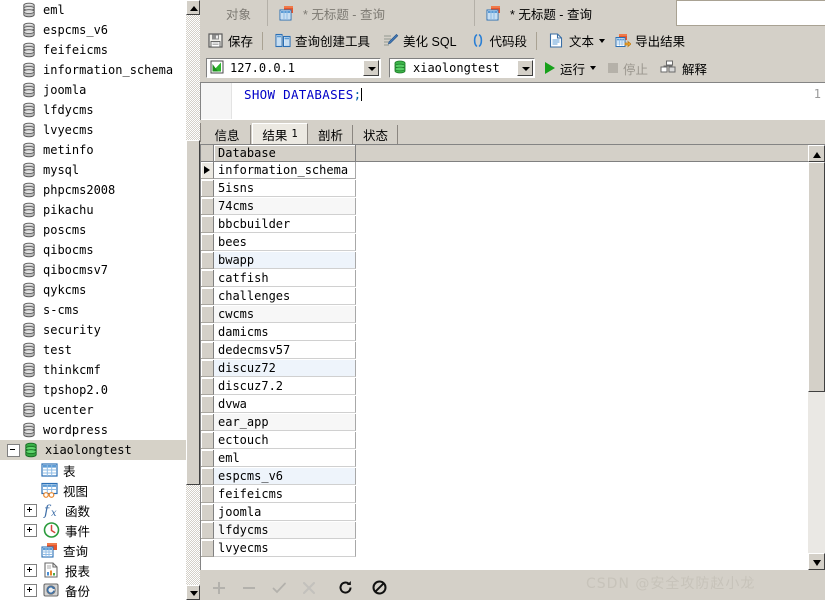 The image size is (825, 600). What do you see at coordinates (93, 70) in the screenshot?
I see `tree-item-database: information_schema` at bounding box center [93, 70].